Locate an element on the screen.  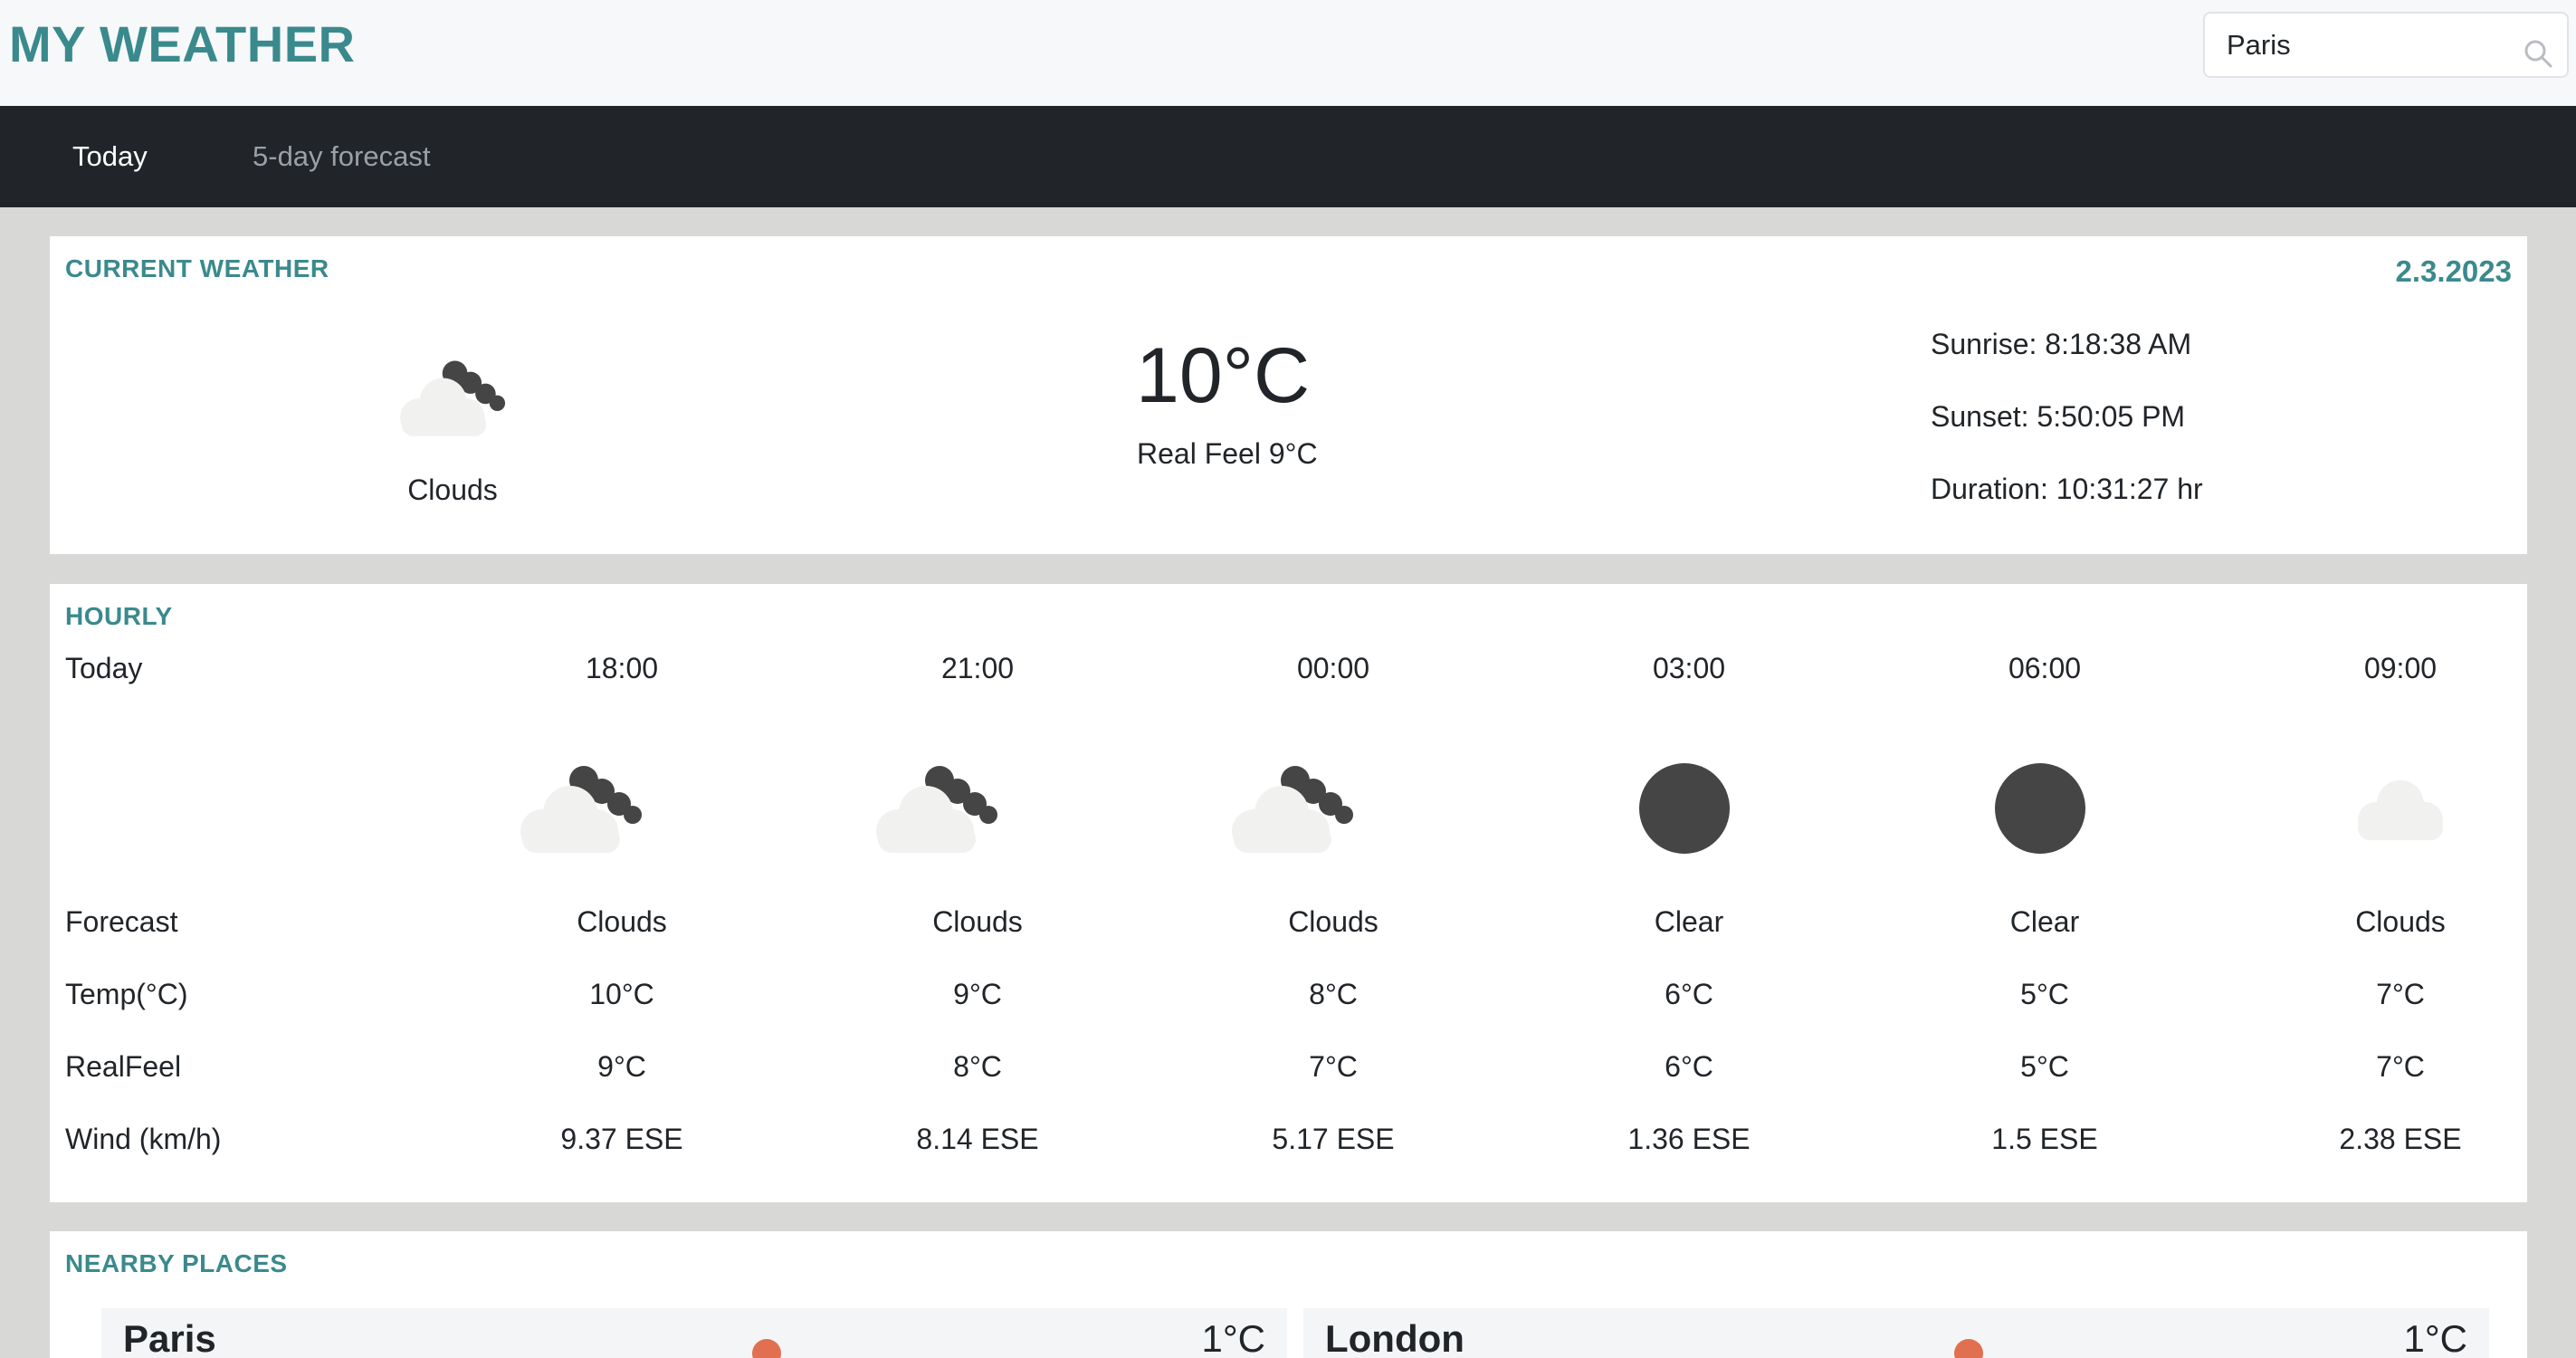
nearby-places-title: NEARBY PLACES is located at coordinates (176, 1263).